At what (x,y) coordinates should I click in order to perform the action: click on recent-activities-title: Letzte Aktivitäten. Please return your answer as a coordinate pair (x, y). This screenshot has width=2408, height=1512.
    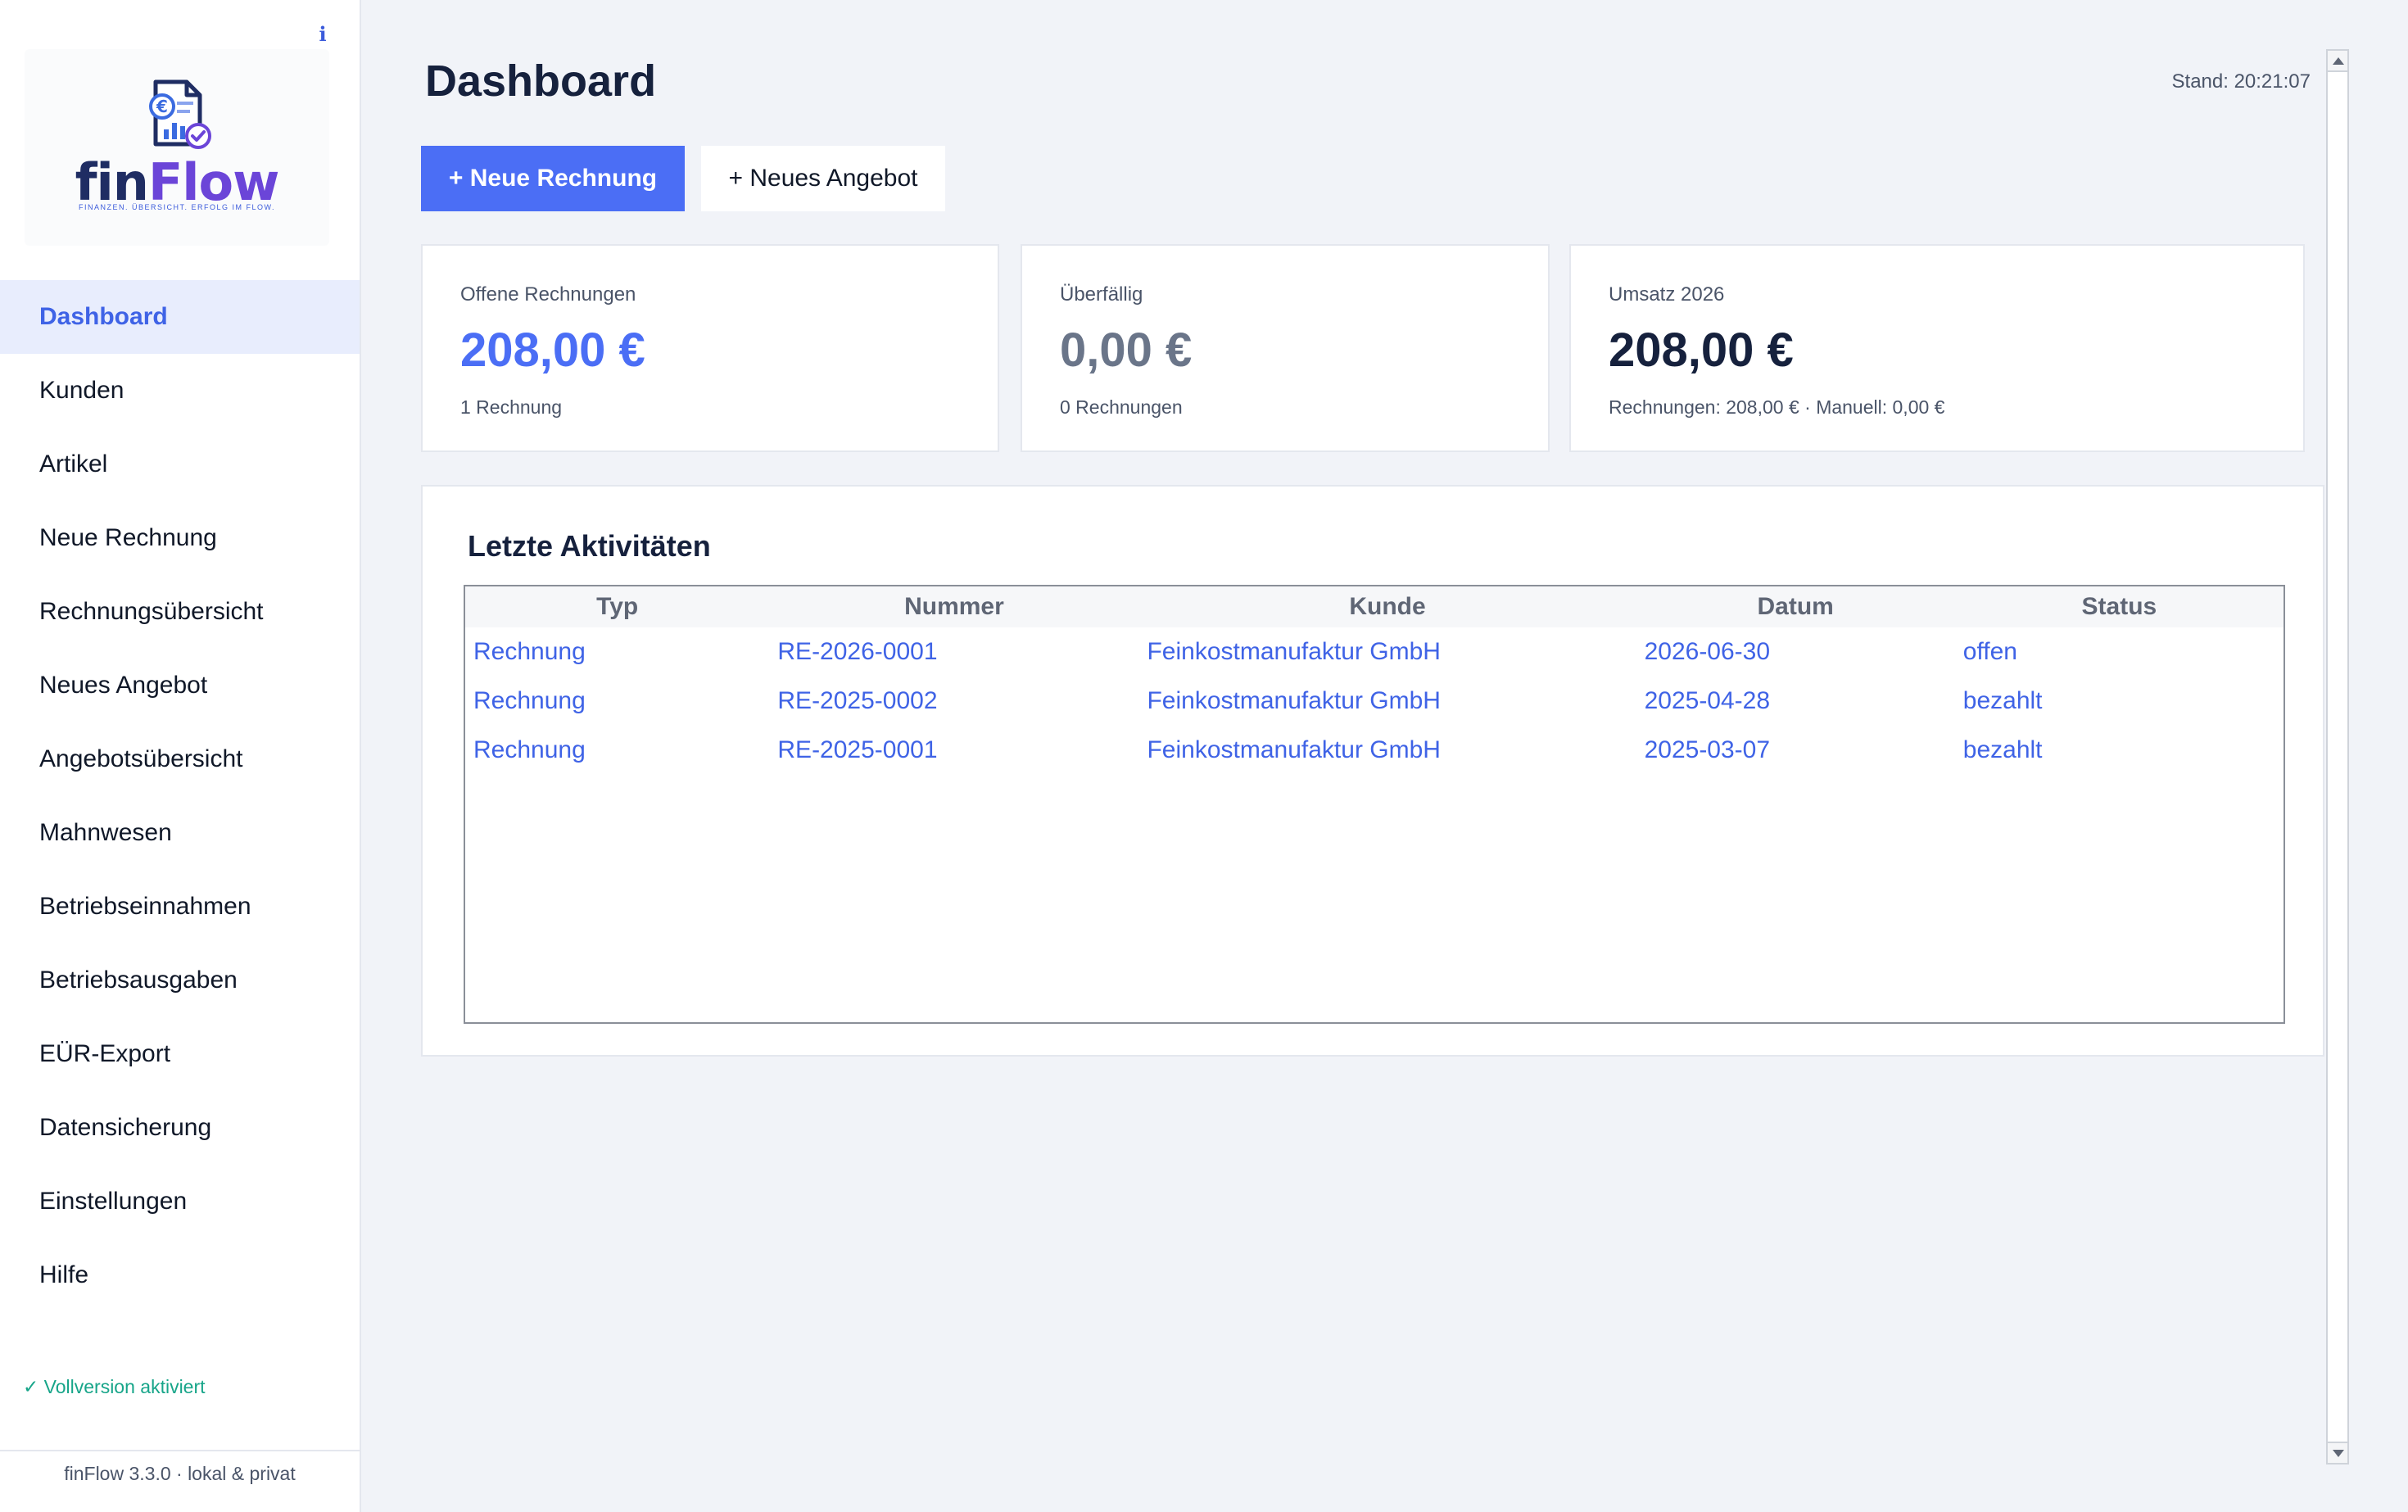
    Looking at the image, I should click on (589, 546).